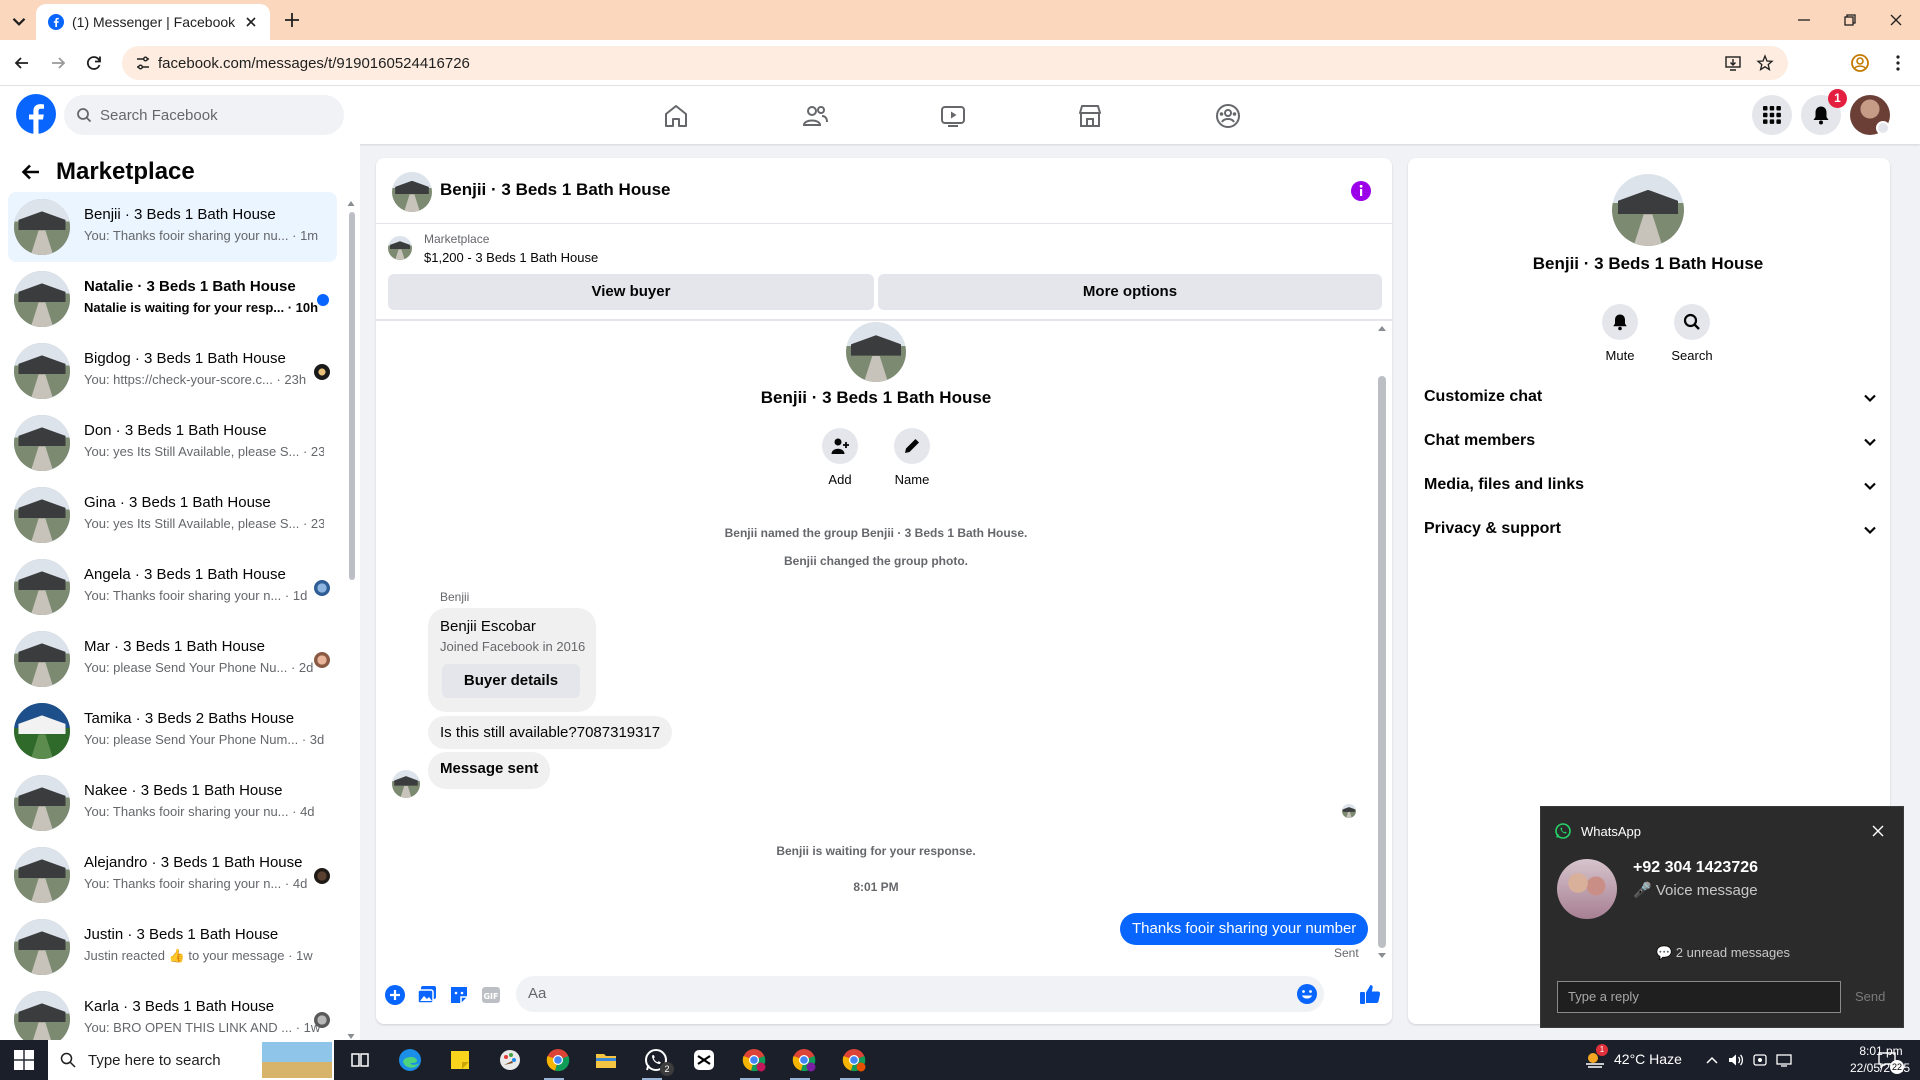 The width and height of the screenshot is (1920, 1080). I want to click on more-options-button: More options, so click(1130, 292).